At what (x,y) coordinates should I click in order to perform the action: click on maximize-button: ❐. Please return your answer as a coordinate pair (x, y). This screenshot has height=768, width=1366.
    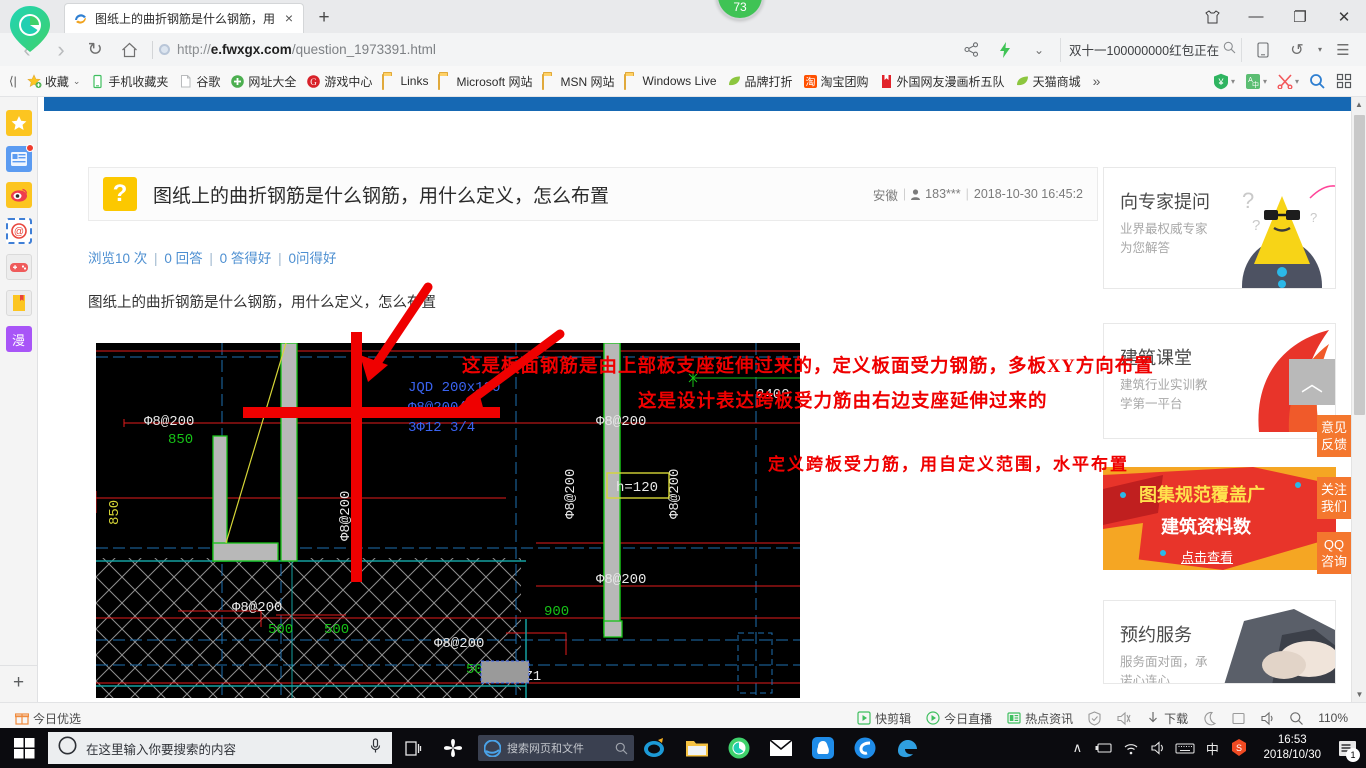
    Looking at the image, I should click on (1300, 16).